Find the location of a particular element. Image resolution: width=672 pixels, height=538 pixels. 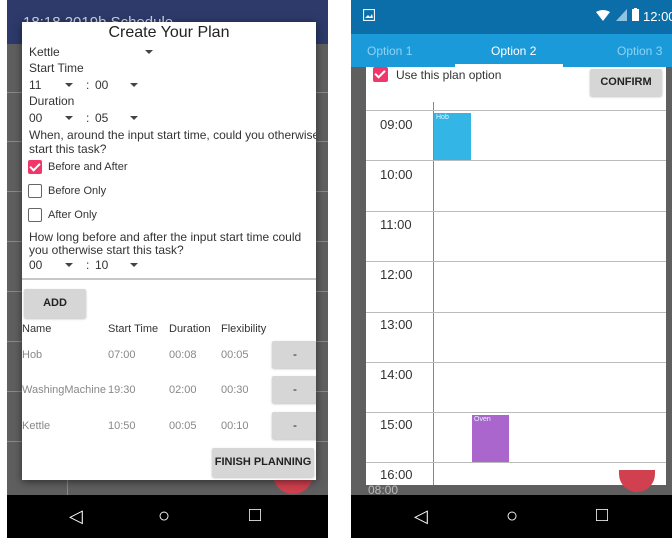

hour-label: 09:00 is located at coordinates (396, 124).